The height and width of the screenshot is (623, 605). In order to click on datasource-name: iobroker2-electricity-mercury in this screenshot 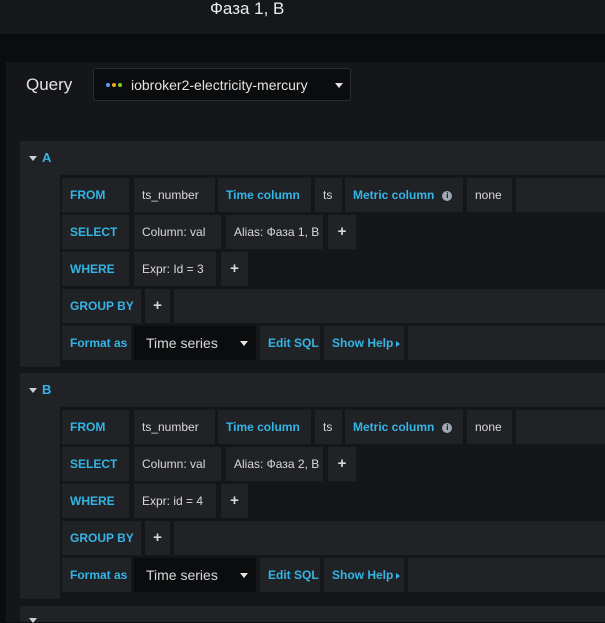, I will do `click(219, 85)`.